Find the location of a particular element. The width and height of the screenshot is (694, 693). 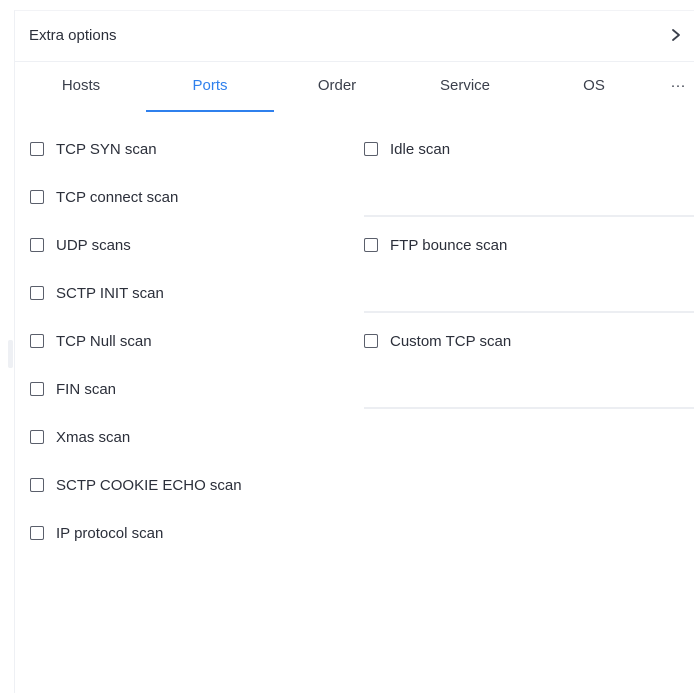

option-label: Xmas scan is located at coordinates (93, 437).